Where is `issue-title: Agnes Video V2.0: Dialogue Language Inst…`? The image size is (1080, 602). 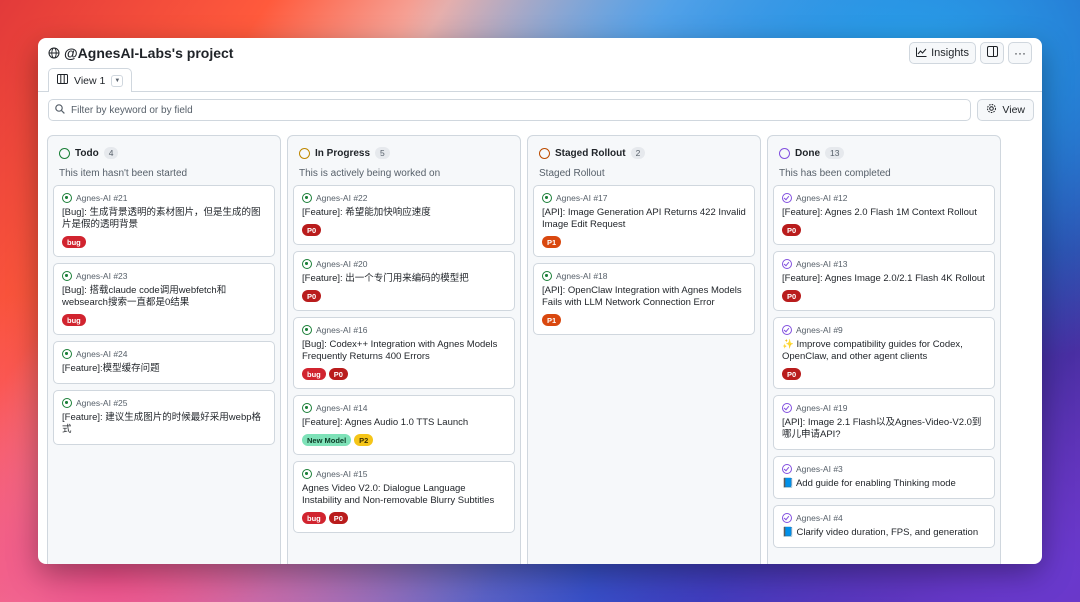
issue-title: Agnes Video V2.0: Dialogue Language Inst… is located at coordinates (404, 495).